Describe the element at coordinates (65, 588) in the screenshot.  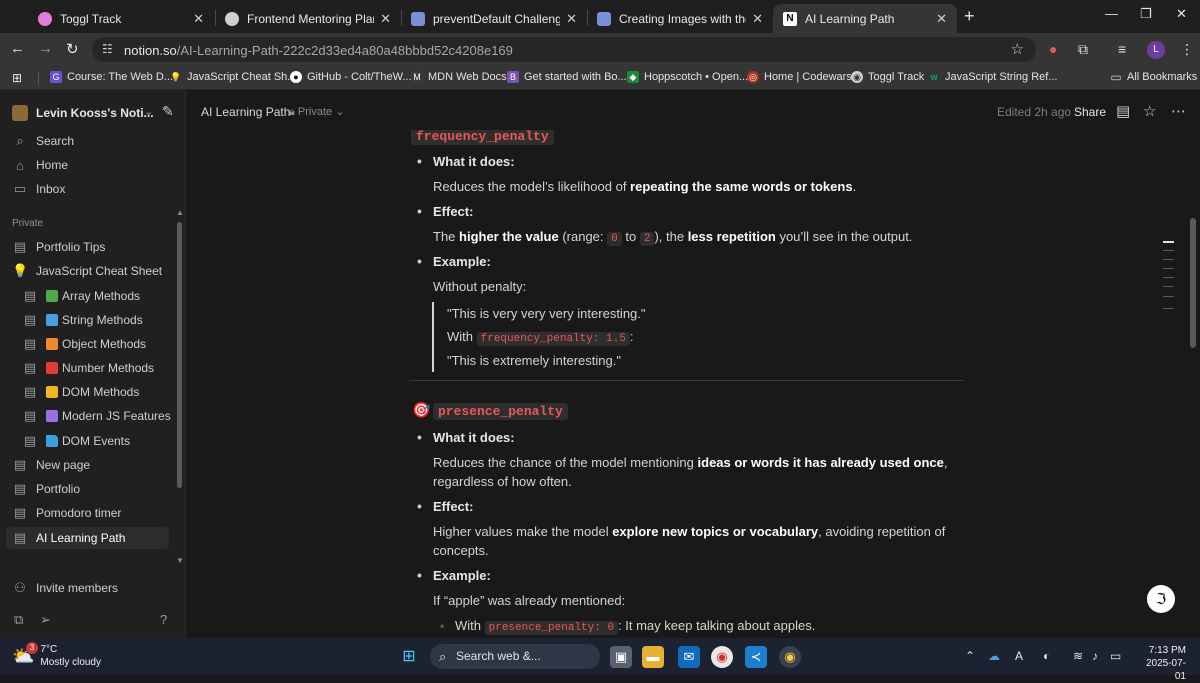
I see `invite-members-button: ⚇ Invite members` at that location.